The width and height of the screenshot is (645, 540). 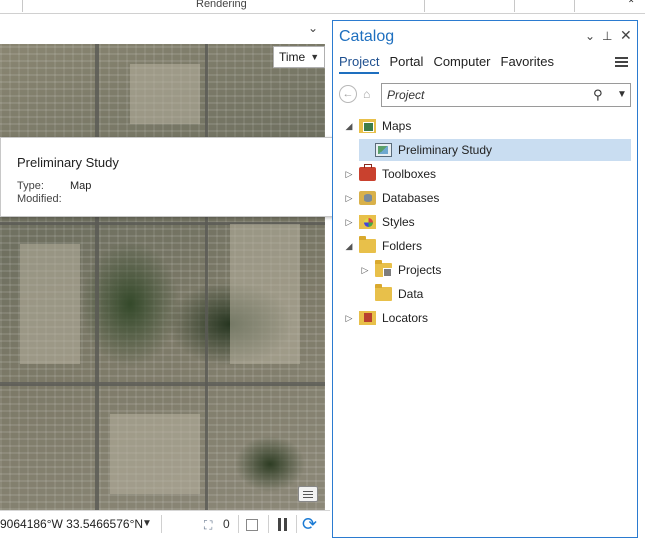 I want to click on refresh-icon: ⟳, so click(x=309, y=524).